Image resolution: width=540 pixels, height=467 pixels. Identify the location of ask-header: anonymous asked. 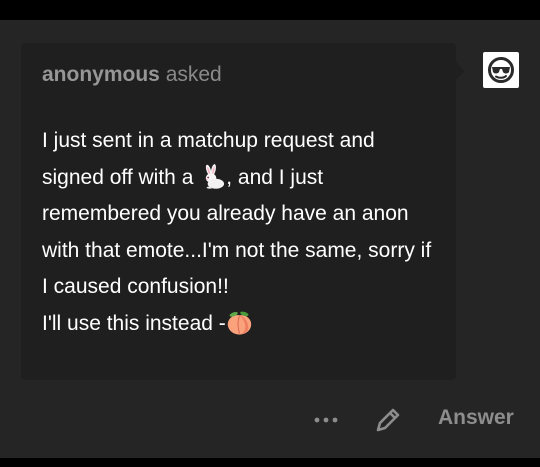
(132, 75).